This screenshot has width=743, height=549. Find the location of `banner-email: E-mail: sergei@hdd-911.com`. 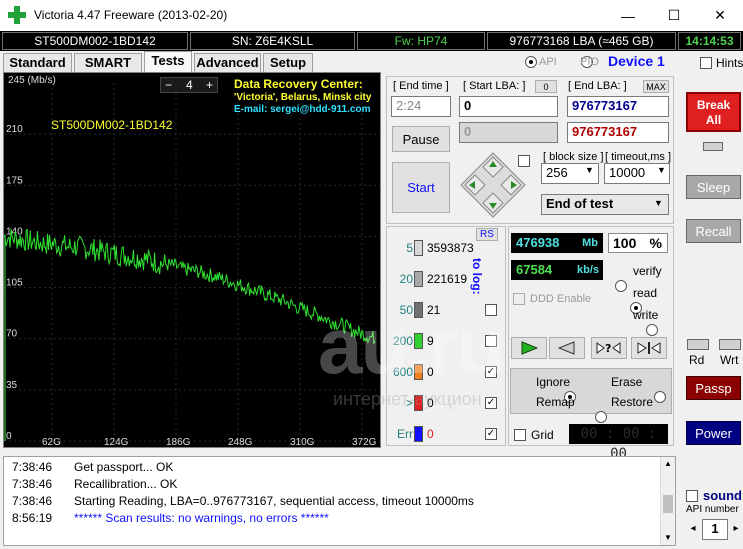

banner-email: E-mail: sergei@hdd-911.com is located at coordinates (302, 109).